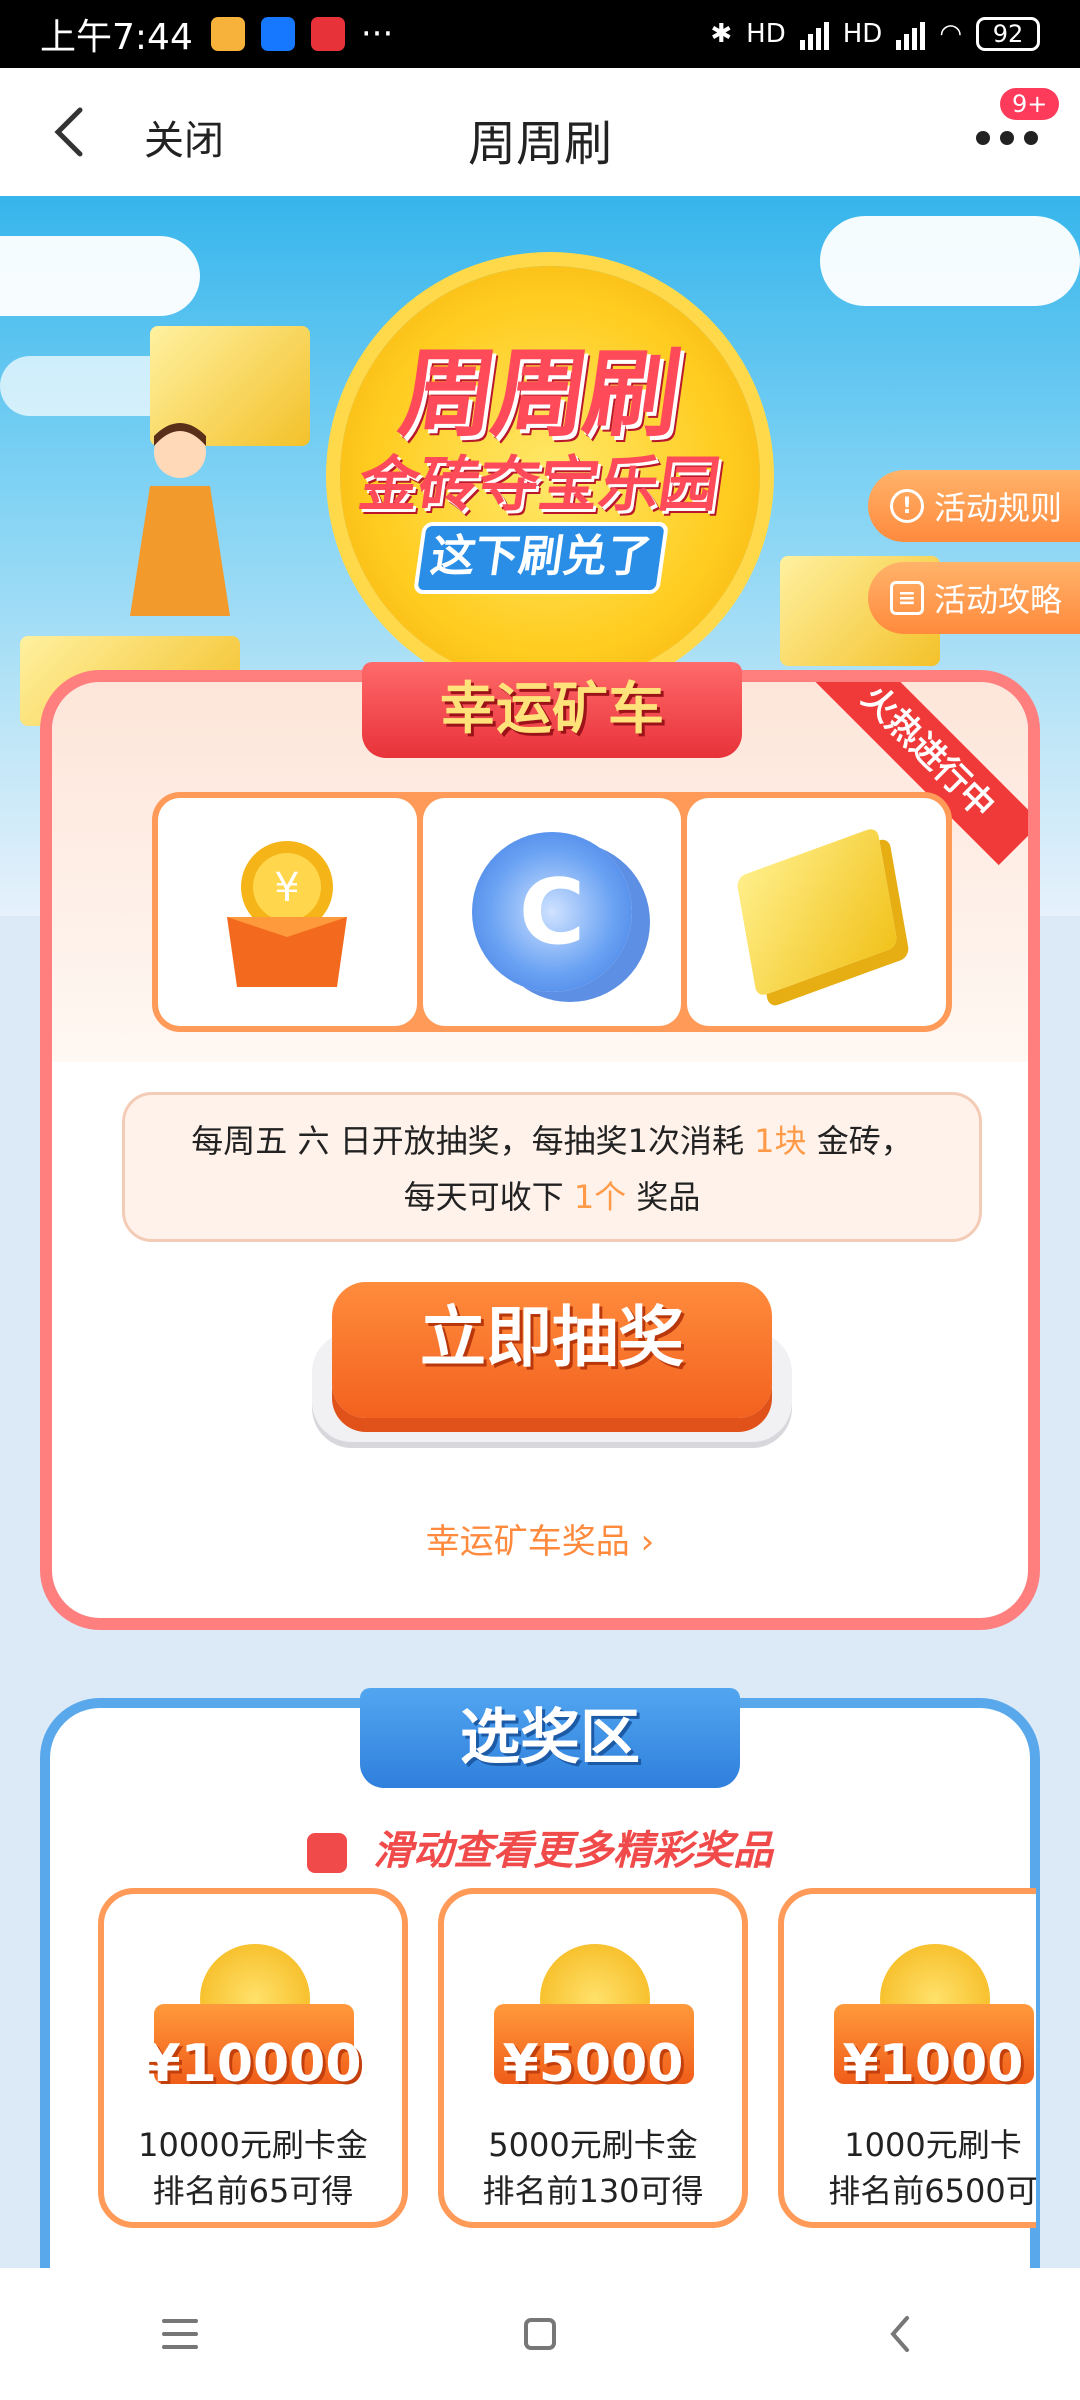  Describe the element at coordinates (227, 34) in the screenshot. I see `message-app-icon` at that location.